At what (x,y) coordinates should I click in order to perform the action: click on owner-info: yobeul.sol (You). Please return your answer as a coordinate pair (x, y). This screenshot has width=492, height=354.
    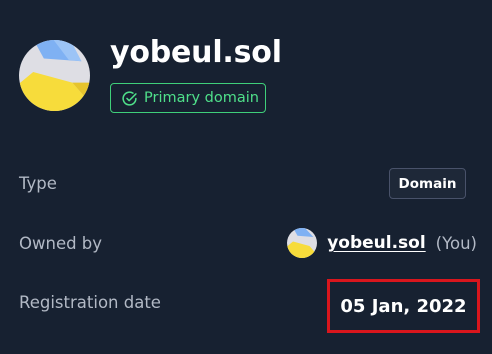
    Looking at the image, I should click on (382, 243).